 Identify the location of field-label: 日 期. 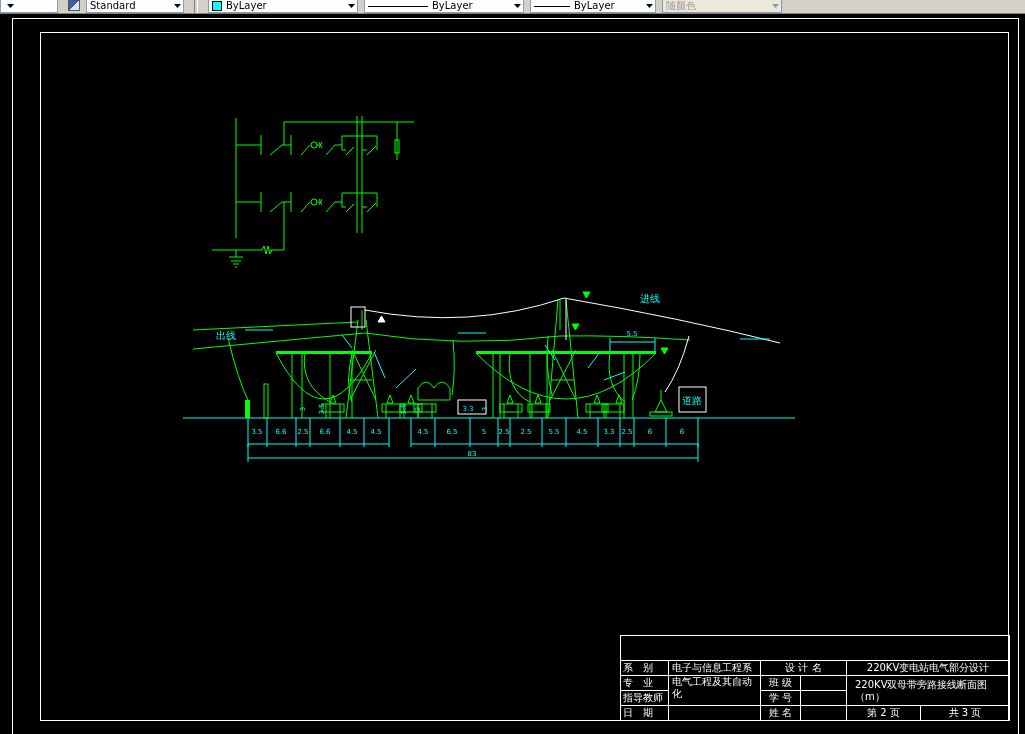
(644, 713).